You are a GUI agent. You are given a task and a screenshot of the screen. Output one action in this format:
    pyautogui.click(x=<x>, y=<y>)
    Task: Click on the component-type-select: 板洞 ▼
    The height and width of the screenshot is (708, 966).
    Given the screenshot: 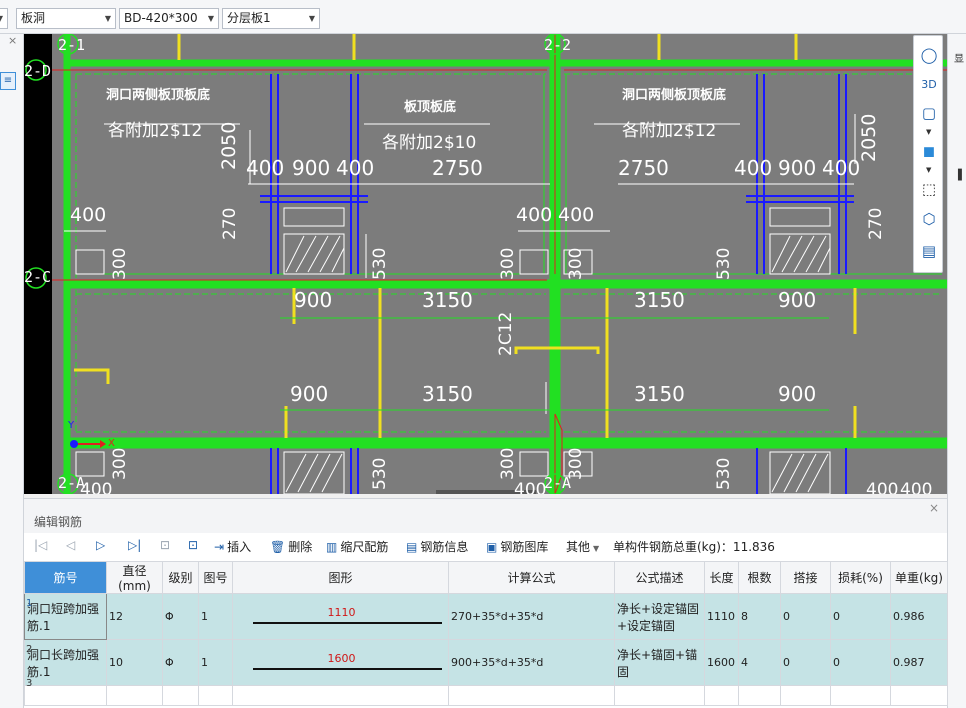 What is the action you would take?
    pyautogui.click(x=66, y=18)
    